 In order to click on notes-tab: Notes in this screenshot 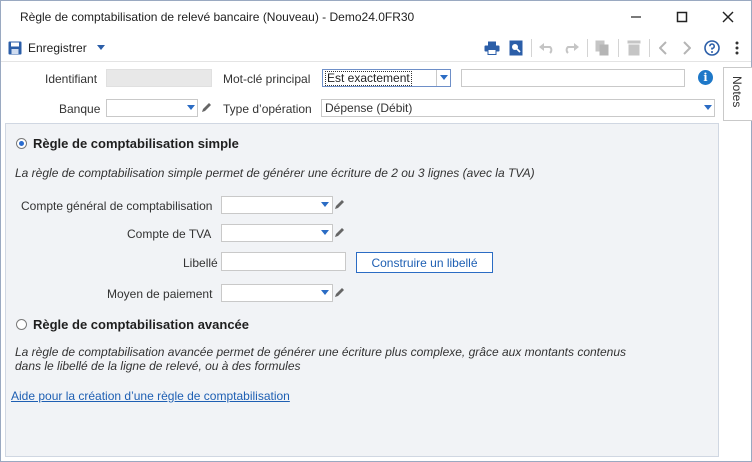, I will do `click(737, 94)`.